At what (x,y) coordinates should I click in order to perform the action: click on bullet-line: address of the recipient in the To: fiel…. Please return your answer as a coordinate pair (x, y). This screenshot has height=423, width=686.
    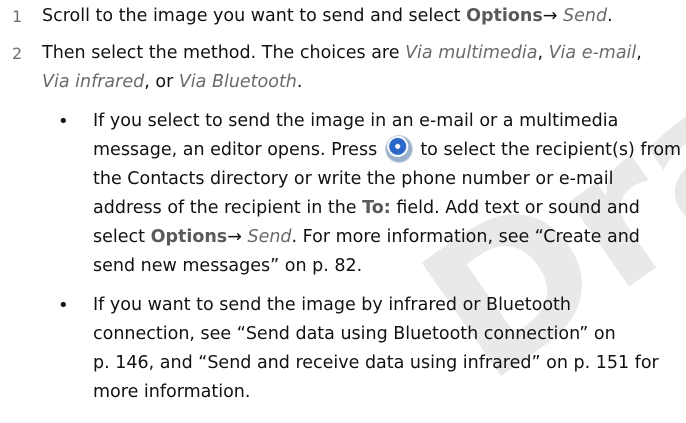
    Looking at the image, I should click on (366, 208).